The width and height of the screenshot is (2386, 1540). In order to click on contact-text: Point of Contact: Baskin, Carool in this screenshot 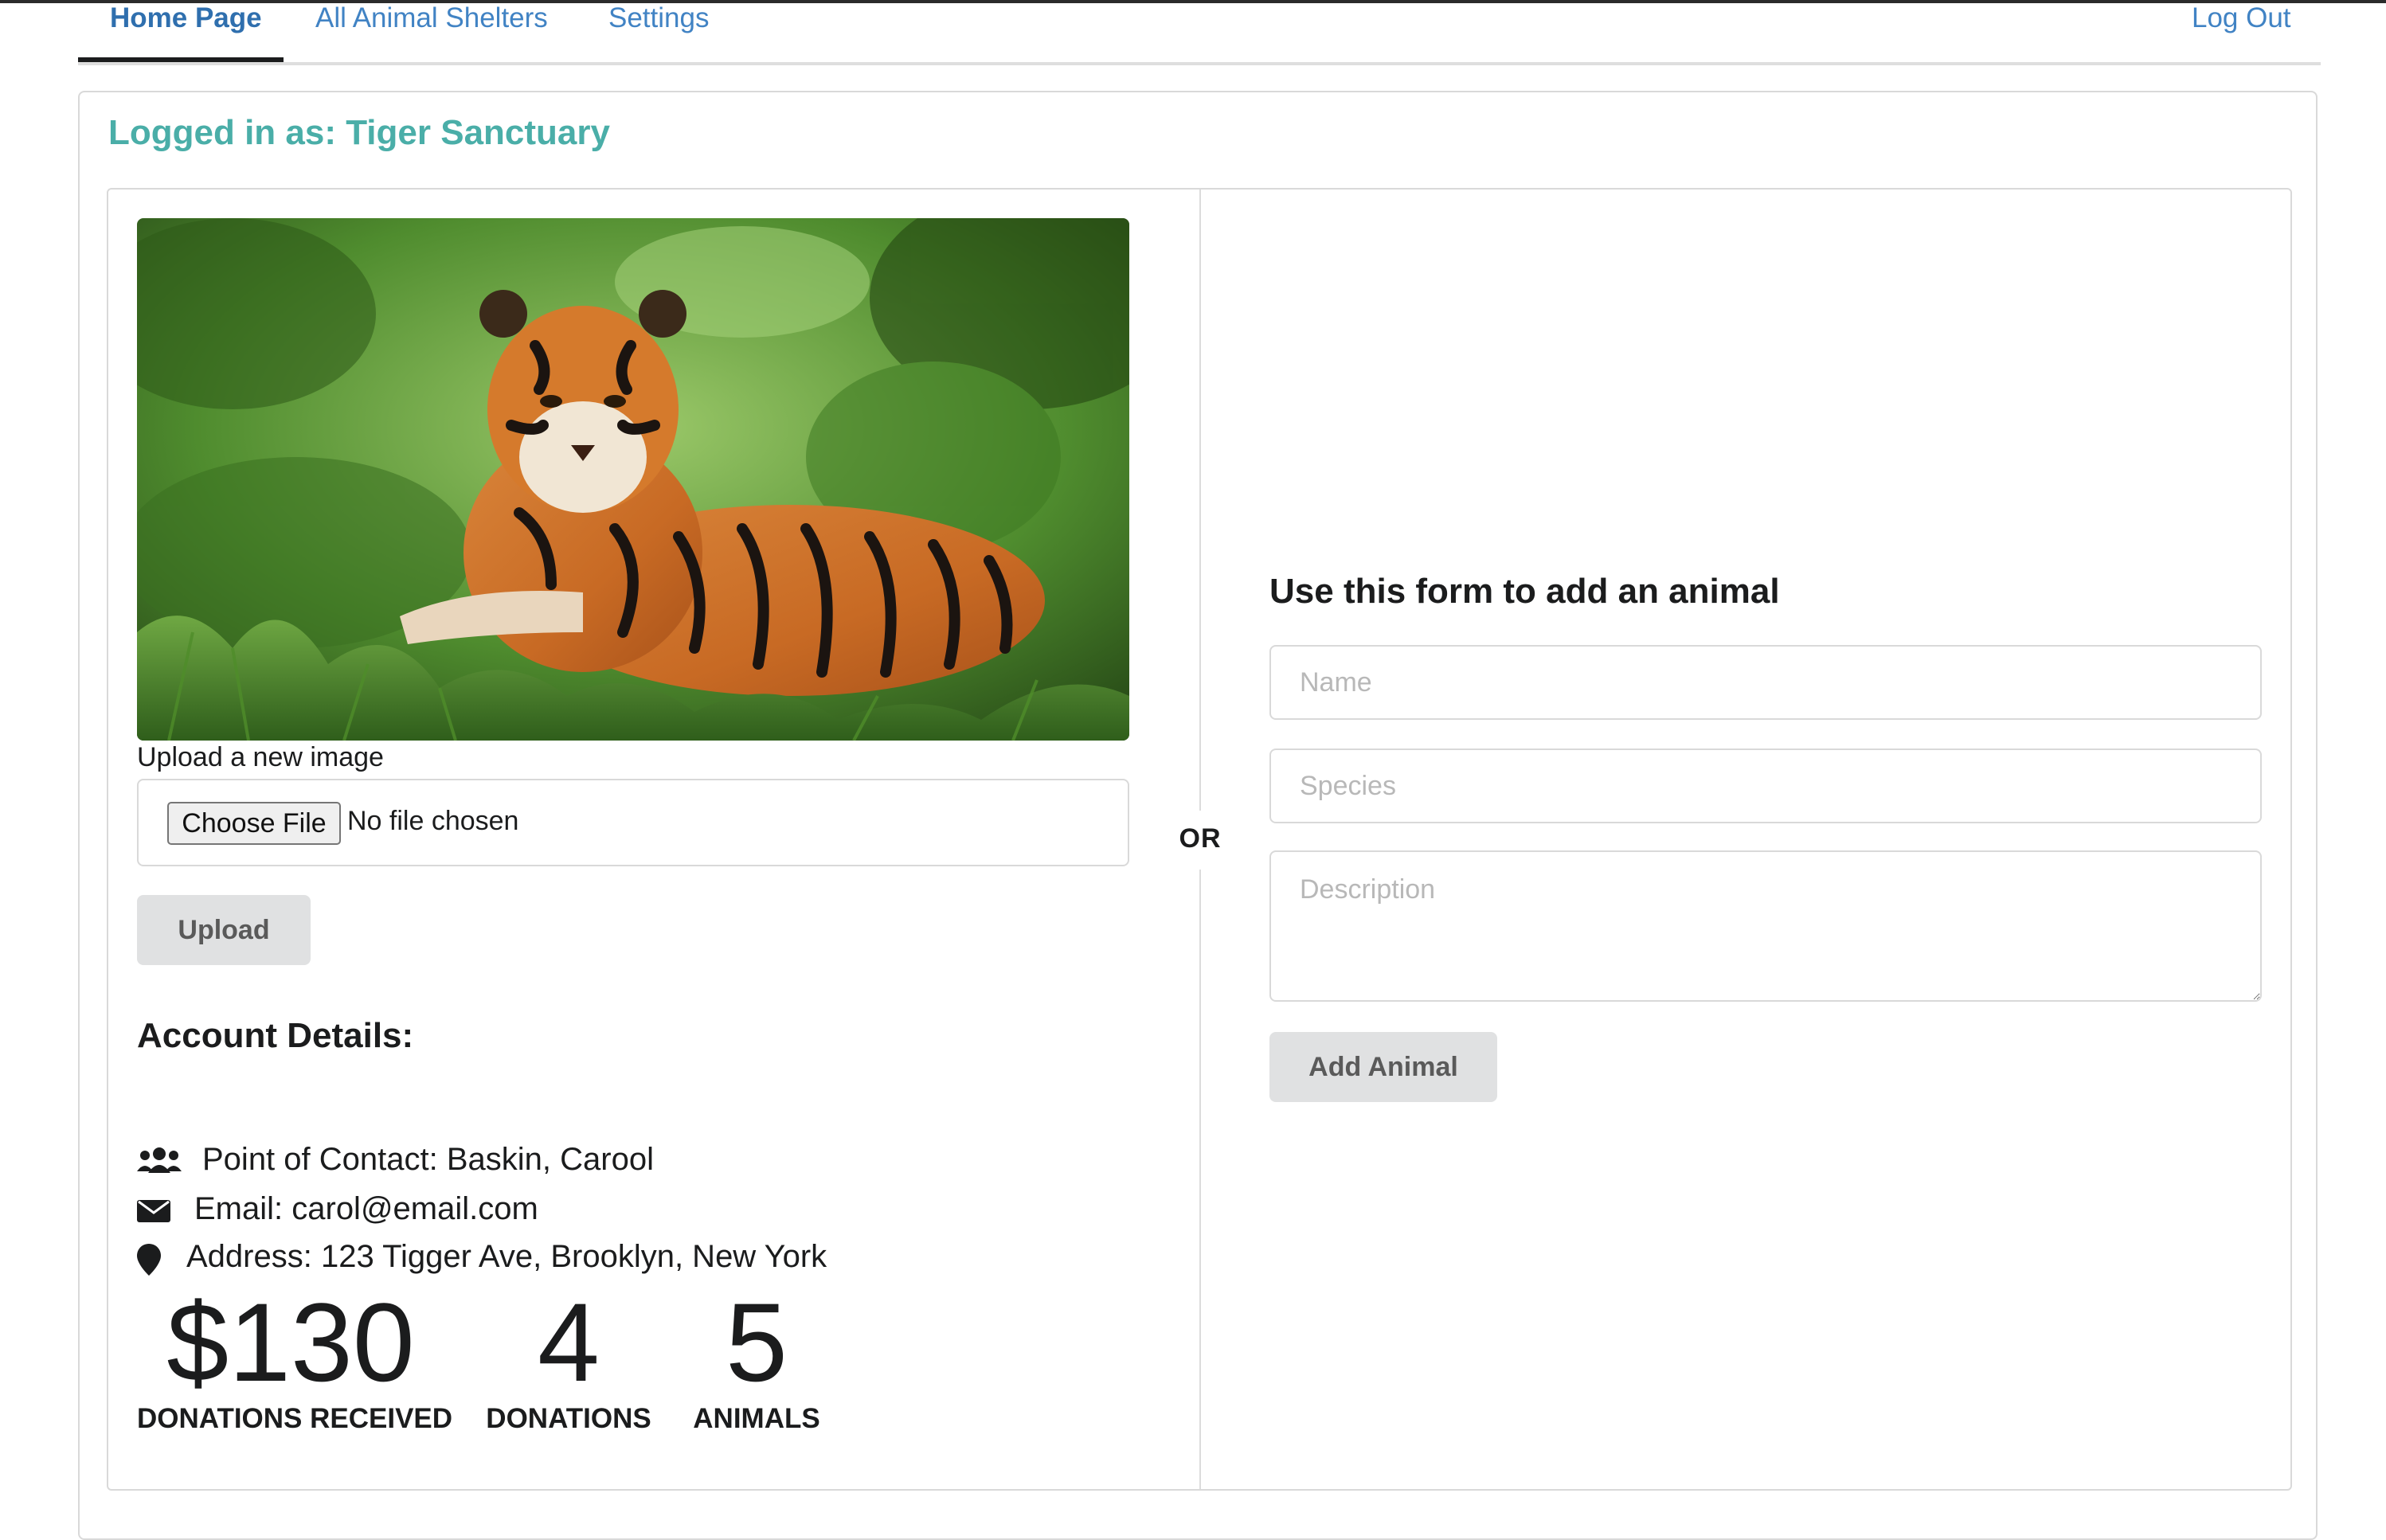, I will do `click(428, 1159)`.